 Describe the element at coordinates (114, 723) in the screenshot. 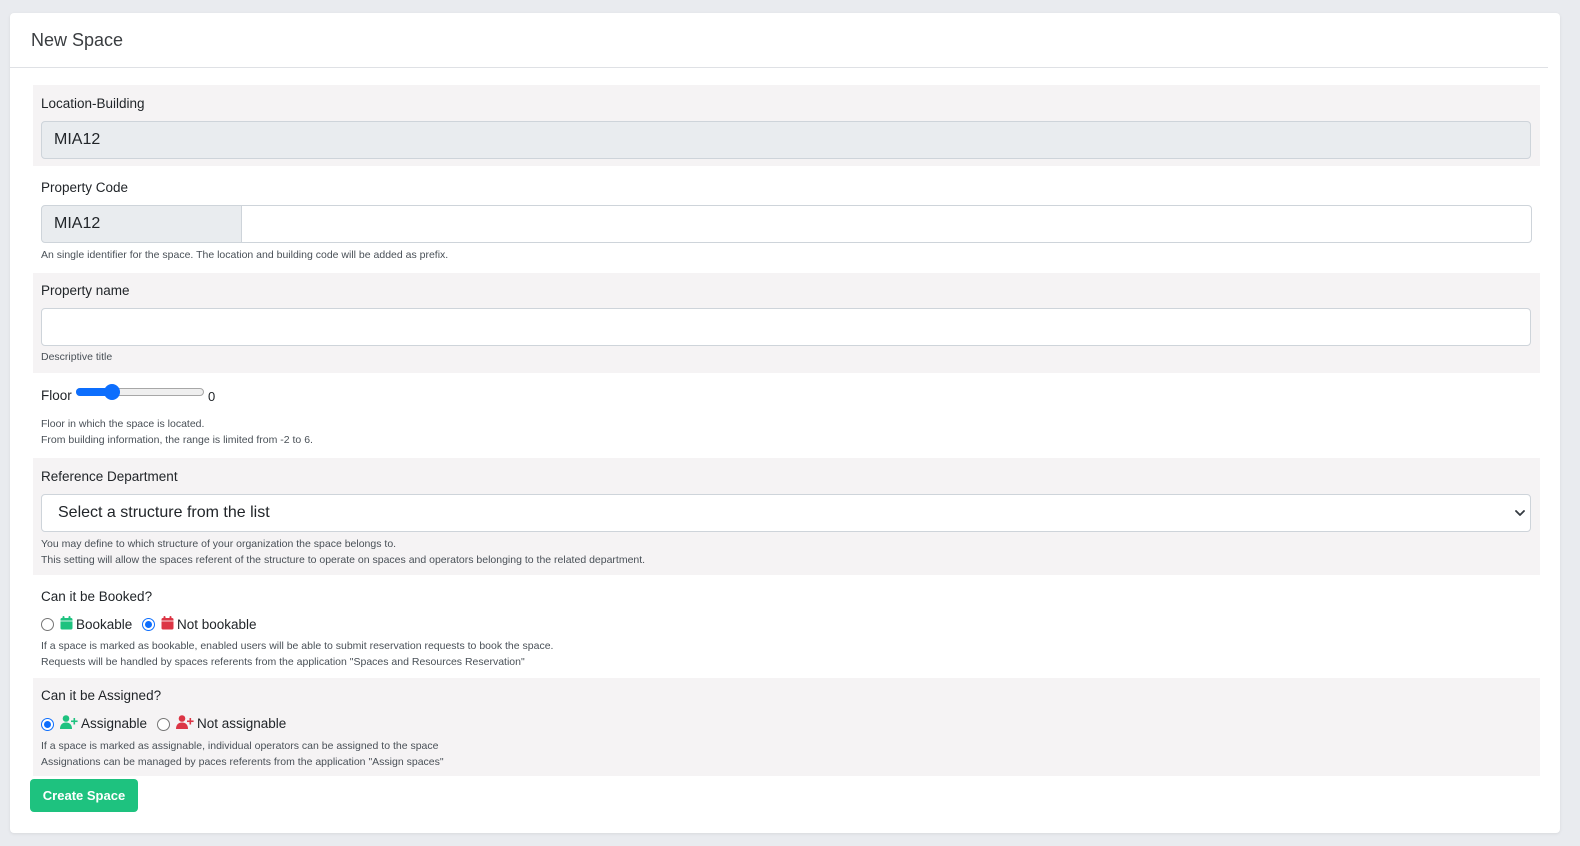

I see `assignable-option-label: Assignable` at that location.